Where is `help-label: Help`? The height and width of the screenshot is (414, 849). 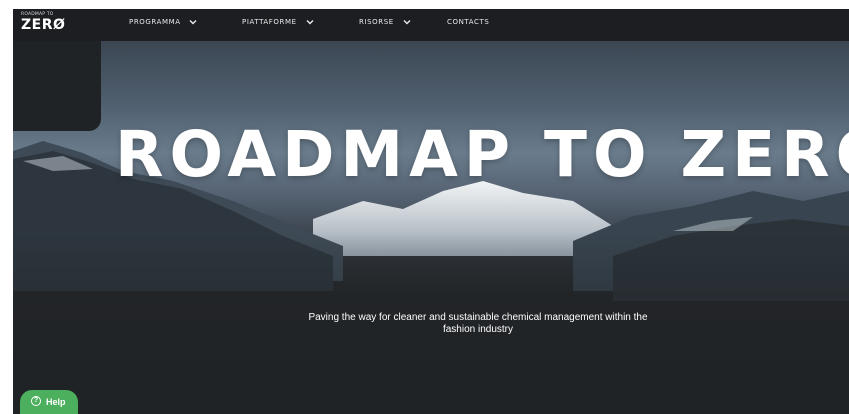 help-label: Help is located at coordinates (56, 402).